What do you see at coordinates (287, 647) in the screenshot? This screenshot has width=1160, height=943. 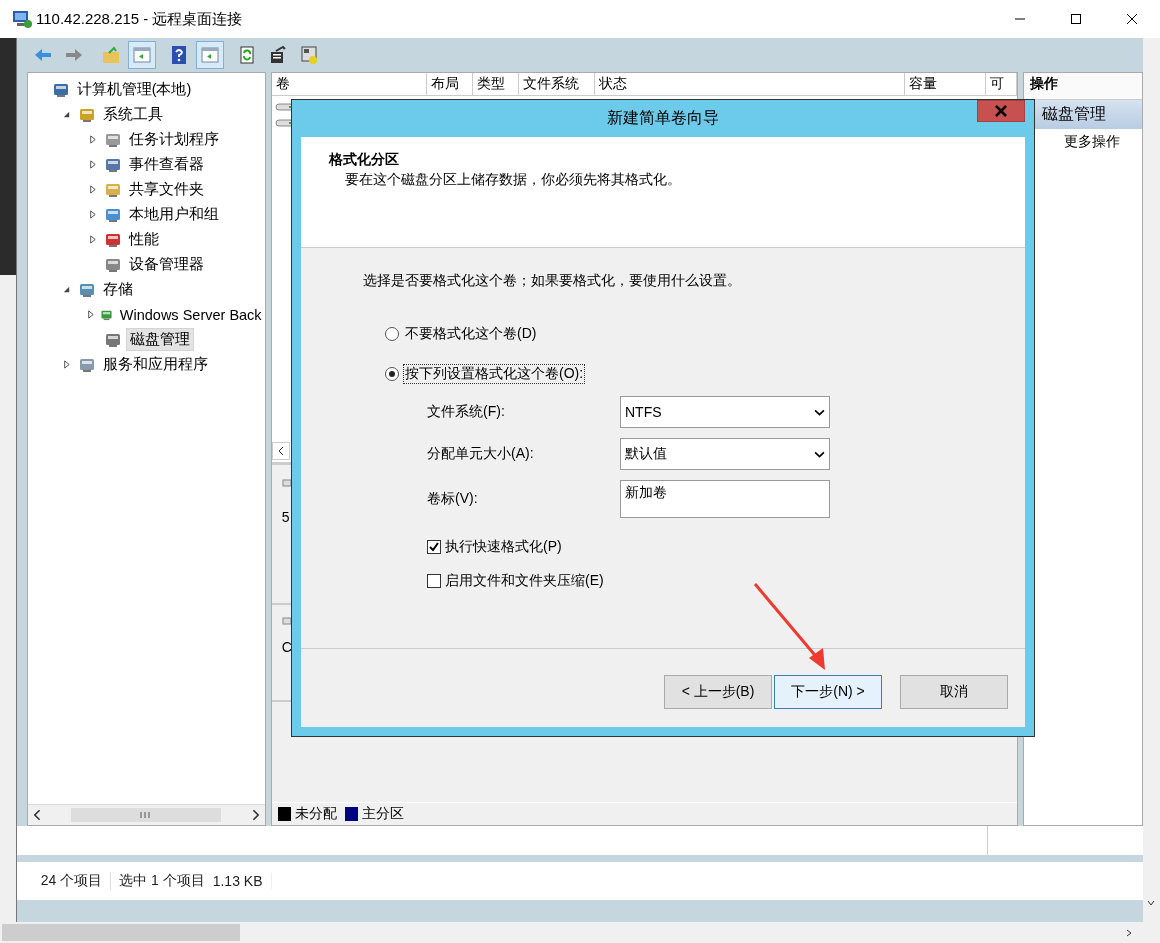 I see `disk-info-text: C` at bounding box center [287, 647].